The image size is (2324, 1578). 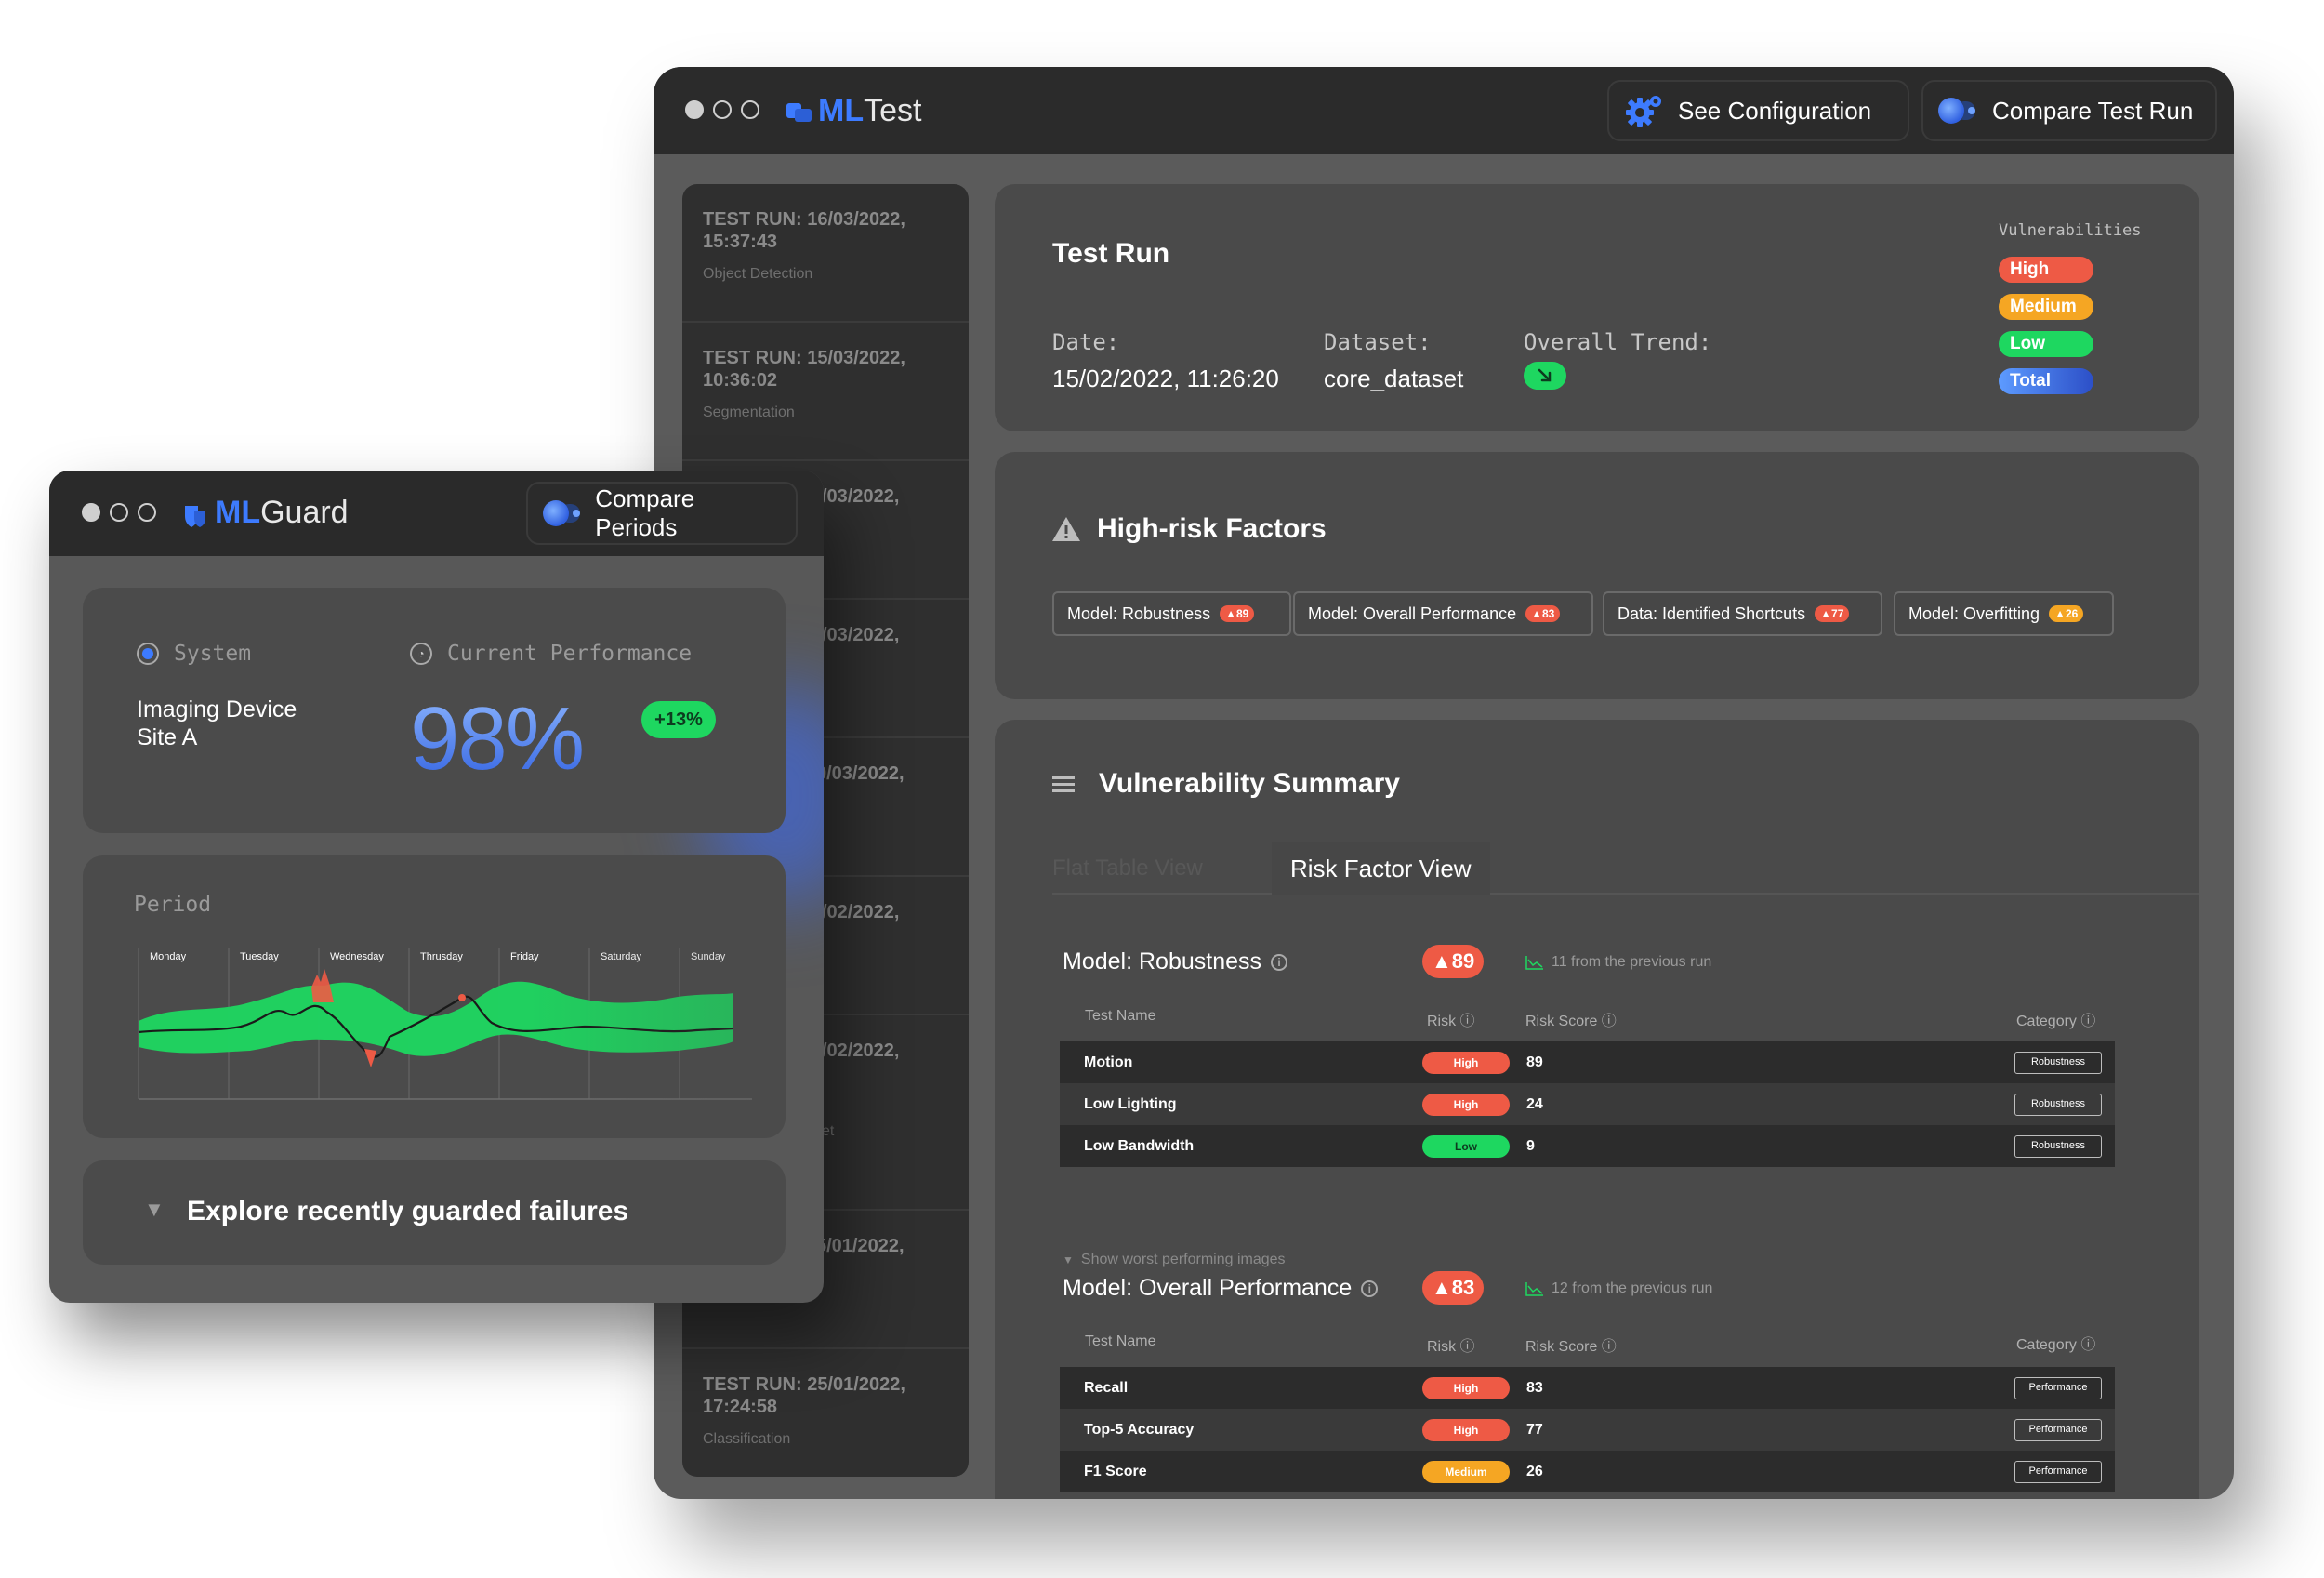 I want to click on test-name: F1 Score, so click(x=1115, y=1471).